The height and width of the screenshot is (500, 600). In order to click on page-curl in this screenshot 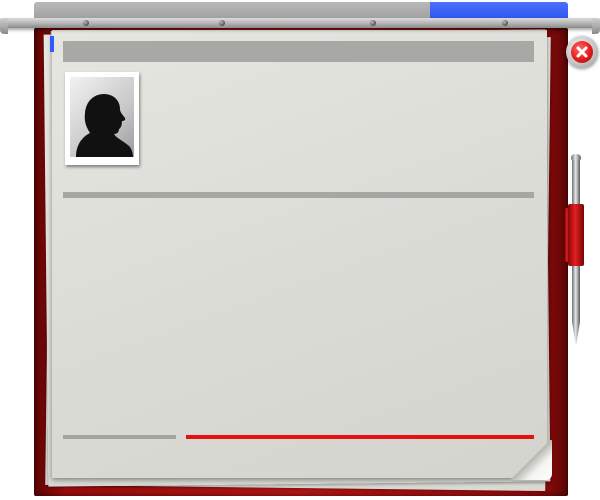, I will do `click(531, 460)`.